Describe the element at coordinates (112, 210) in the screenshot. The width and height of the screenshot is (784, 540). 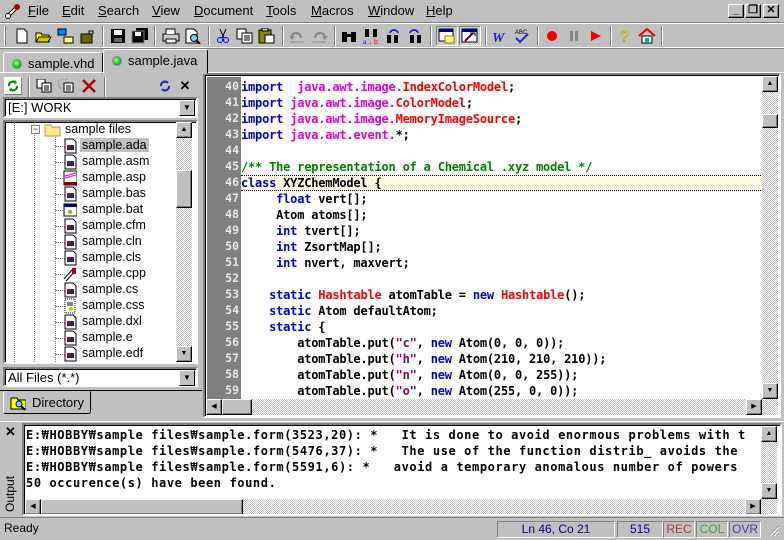
I see `tree-file-item: sample.bat` at that location.